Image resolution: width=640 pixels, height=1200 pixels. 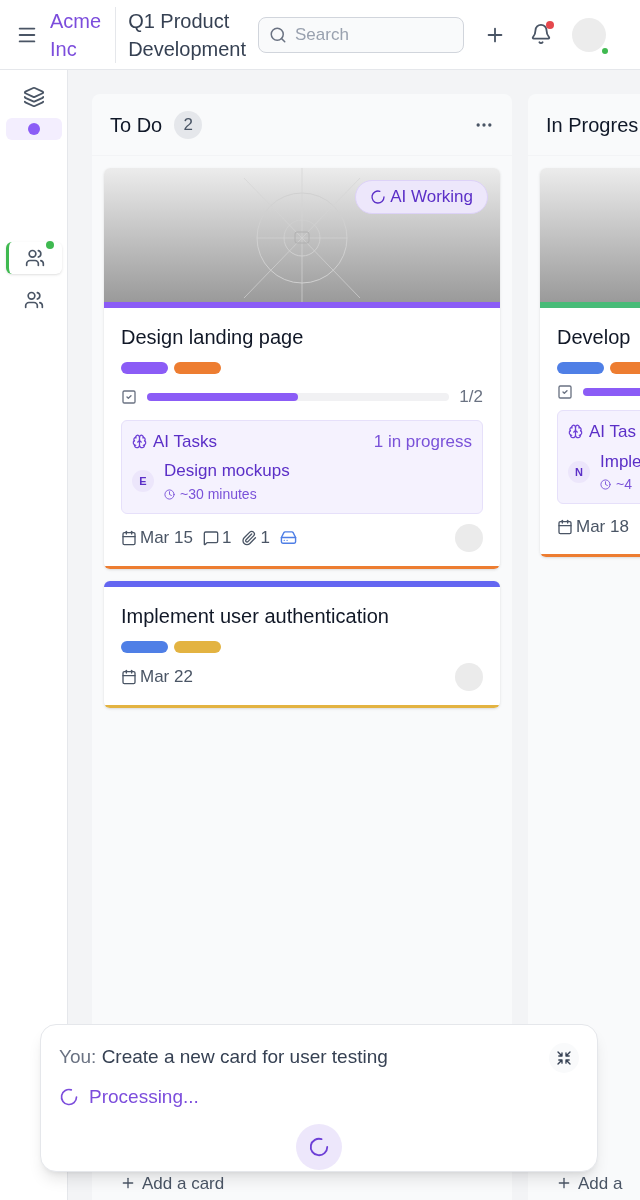 I want to click on project-title: Q1 Product Development, so click(x=187, y=35).